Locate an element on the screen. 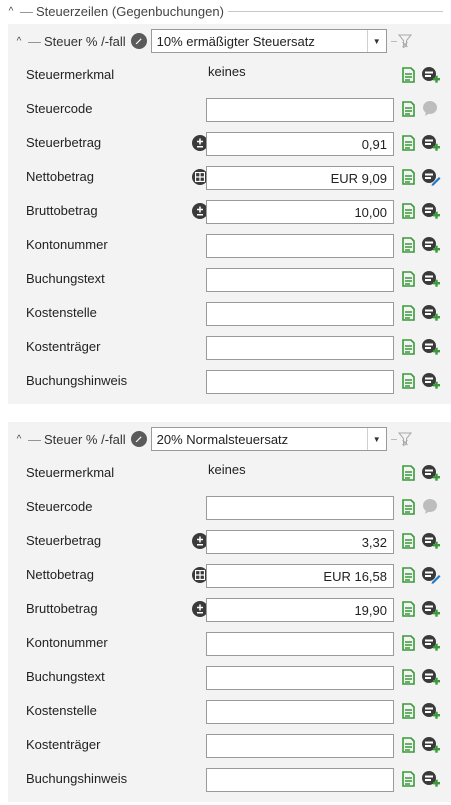 This screenshot has height=805, width=451. row-steuerbetrag: Steuerbetrag 0,91 is located at coordinates (229, 143).